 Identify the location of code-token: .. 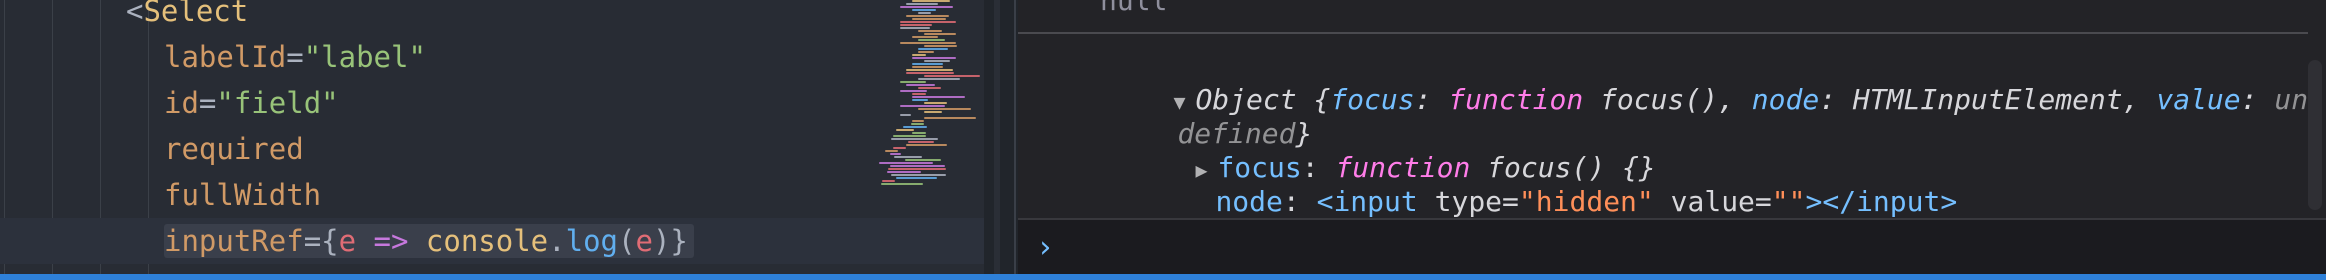
(557, 241).